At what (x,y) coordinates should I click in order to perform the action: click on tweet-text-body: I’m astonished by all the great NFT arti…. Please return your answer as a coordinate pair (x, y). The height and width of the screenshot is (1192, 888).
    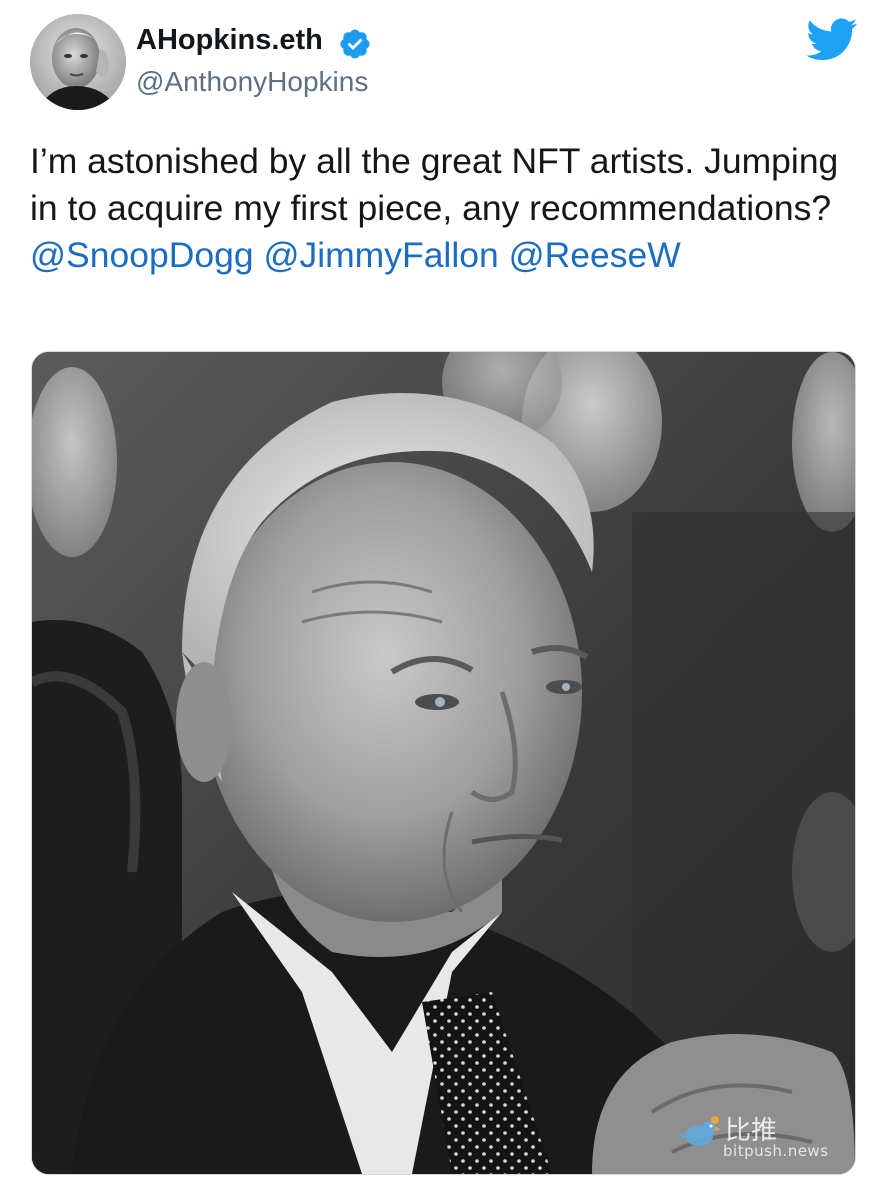
    Looking at the image, I should click on (434, 184).